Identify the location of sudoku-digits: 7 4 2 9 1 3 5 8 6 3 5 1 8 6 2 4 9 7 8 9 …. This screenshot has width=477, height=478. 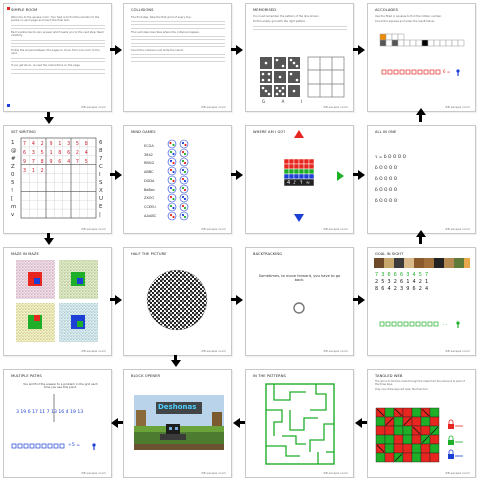
(56, 157).